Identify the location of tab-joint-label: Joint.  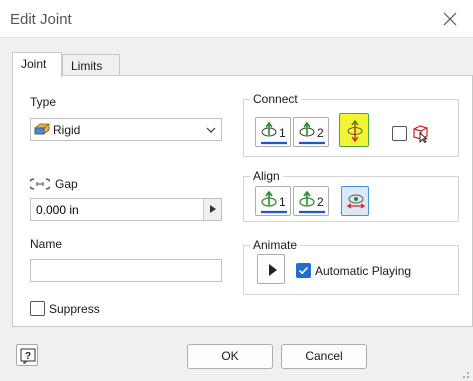
(34, 64).